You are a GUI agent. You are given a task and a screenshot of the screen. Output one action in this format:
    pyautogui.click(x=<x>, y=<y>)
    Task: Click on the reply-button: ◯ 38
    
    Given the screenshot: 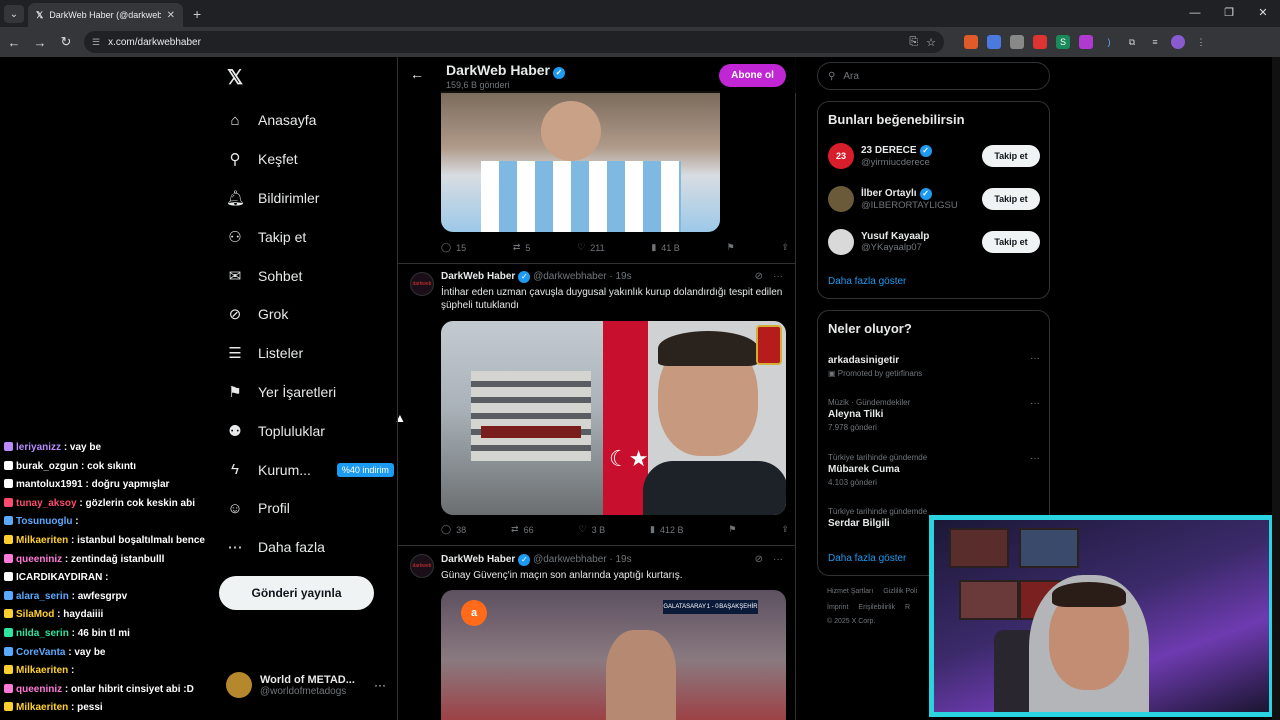 What is the action you would take?
    pyautogui.click(x=453, y=529)
    